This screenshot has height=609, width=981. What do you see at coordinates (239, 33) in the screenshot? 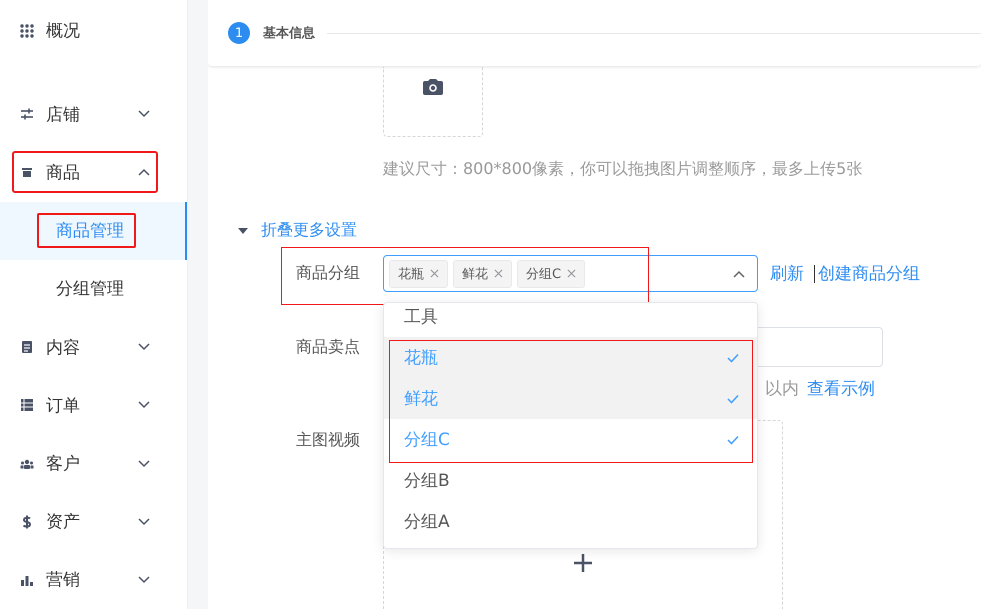
I see `step-number: 1` at bounding box center [239, 33].